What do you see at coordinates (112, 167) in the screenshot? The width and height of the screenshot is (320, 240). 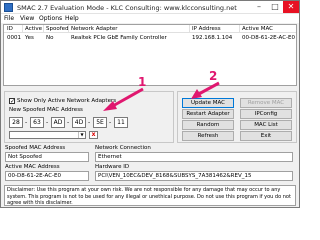 I see `hardware-id-label: Hardware ID` at bounding box center [112, 167].